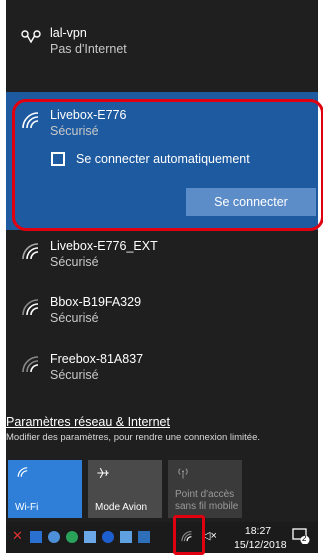 The height and width of the screenshot is (555, 323). What do you see at coordinates (97, 359) in the screenshot?
I see `network-name: Freebox-81A837` at bounding box center [97, 359].